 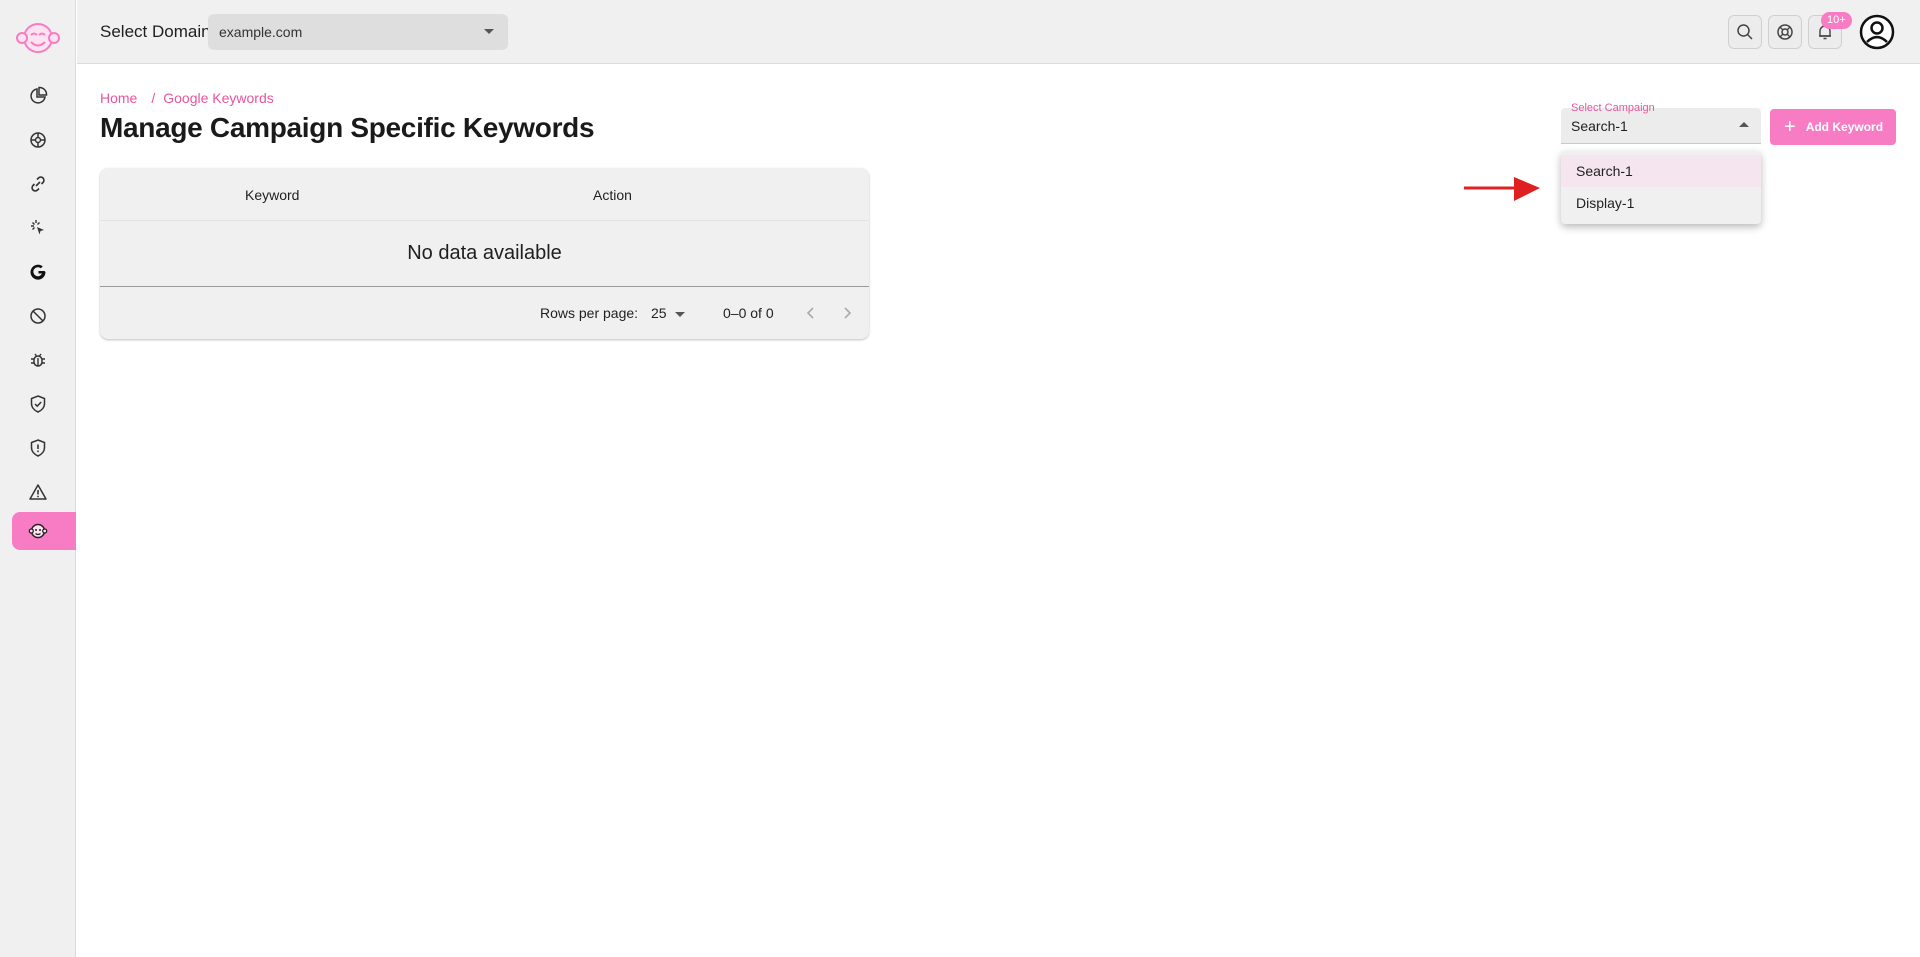 I want to click on plus-icon: +, so click(x=1790, y=127).